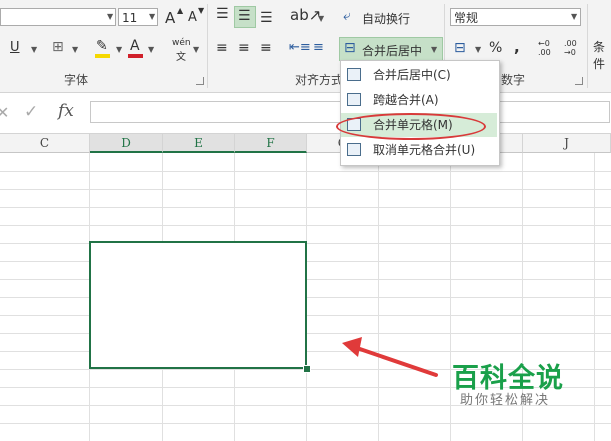  I want to click on alignment-group-label: 对齐方式, so click(319, 80).